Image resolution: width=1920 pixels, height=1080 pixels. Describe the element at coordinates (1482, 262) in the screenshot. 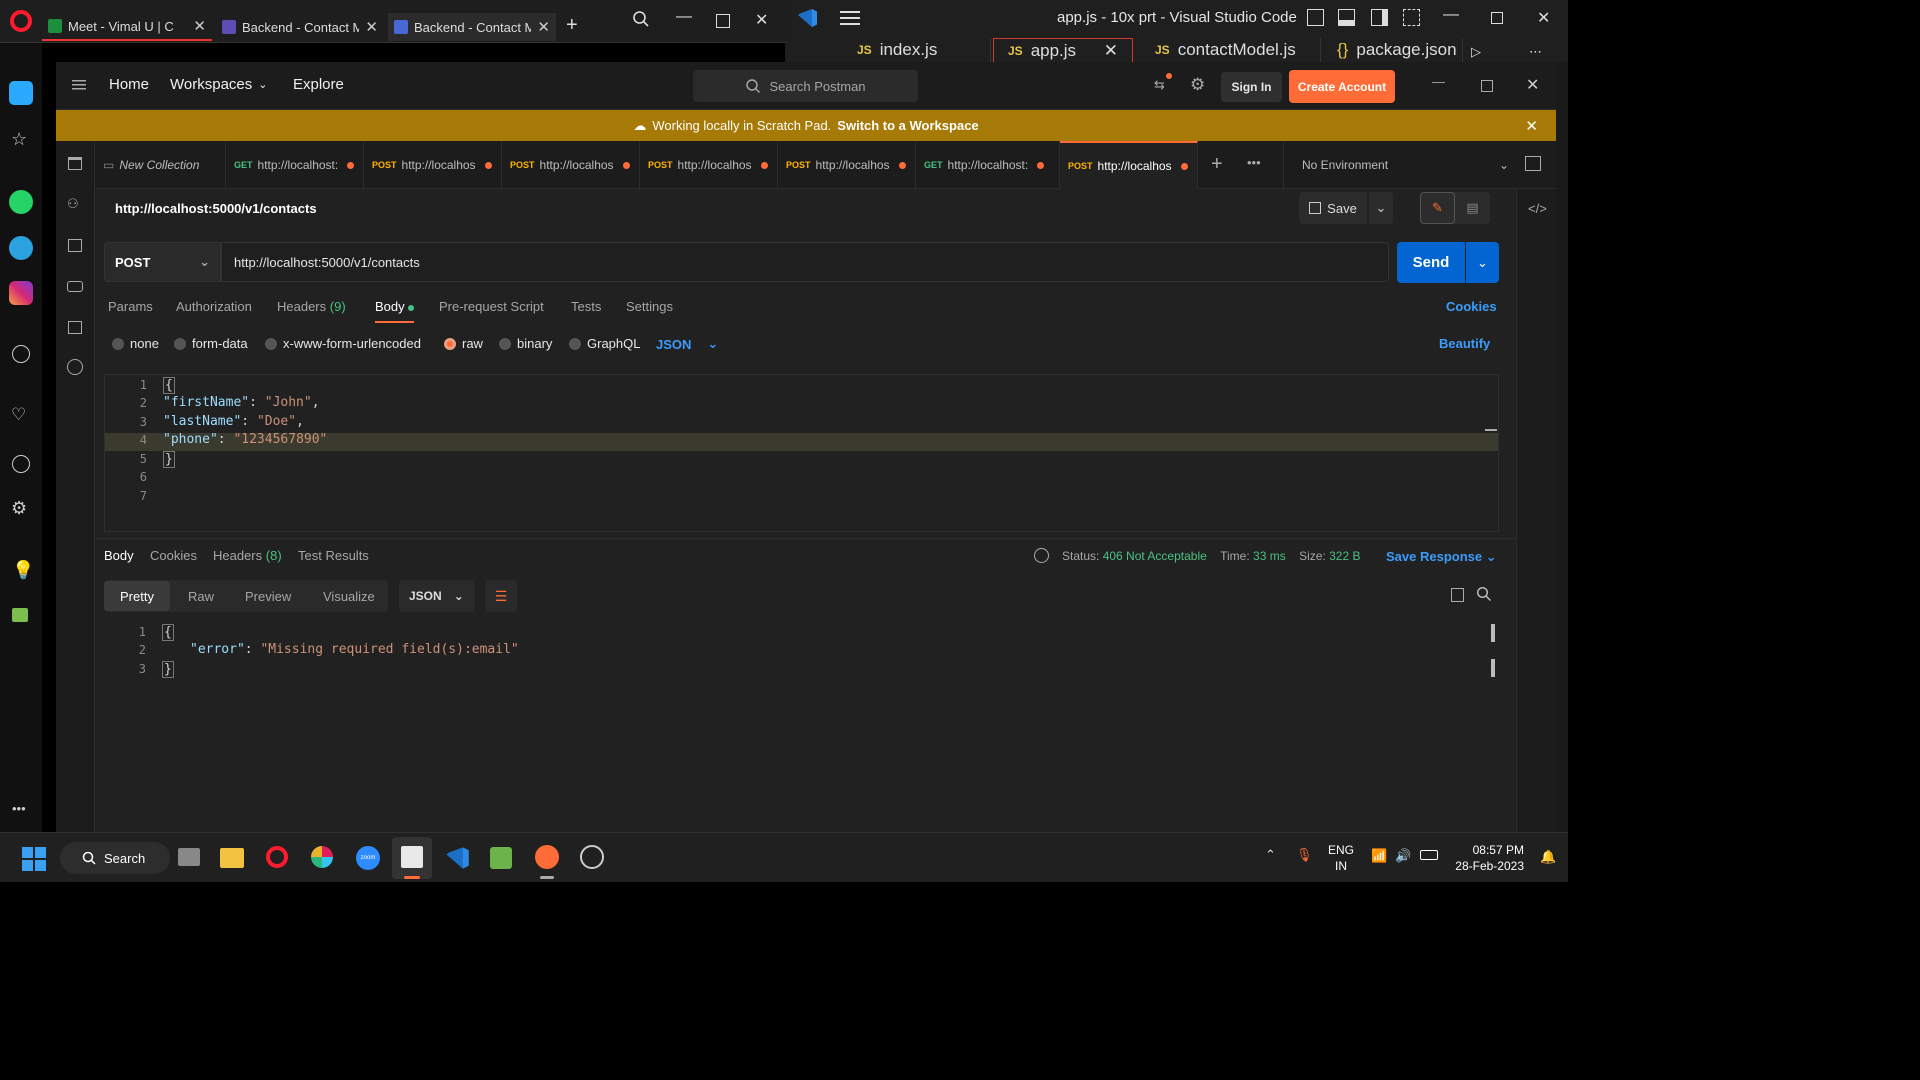

I see `send-dropdown: ⌄` at that location.